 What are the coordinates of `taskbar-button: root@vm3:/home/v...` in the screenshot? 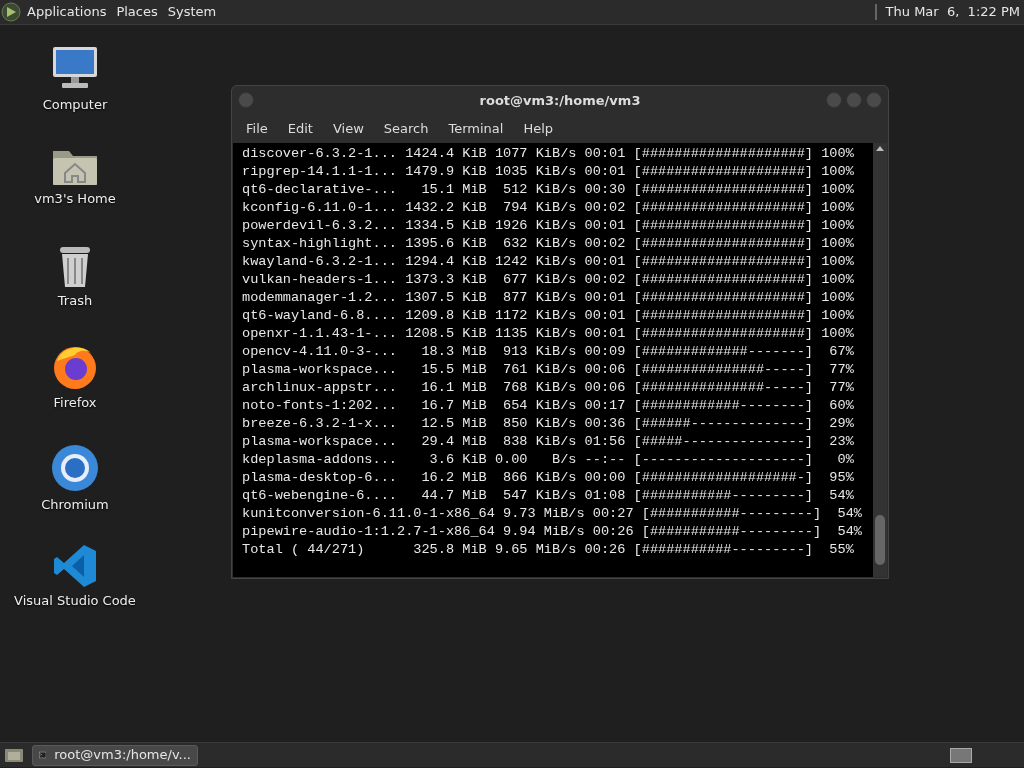 It's located at (115, 755).